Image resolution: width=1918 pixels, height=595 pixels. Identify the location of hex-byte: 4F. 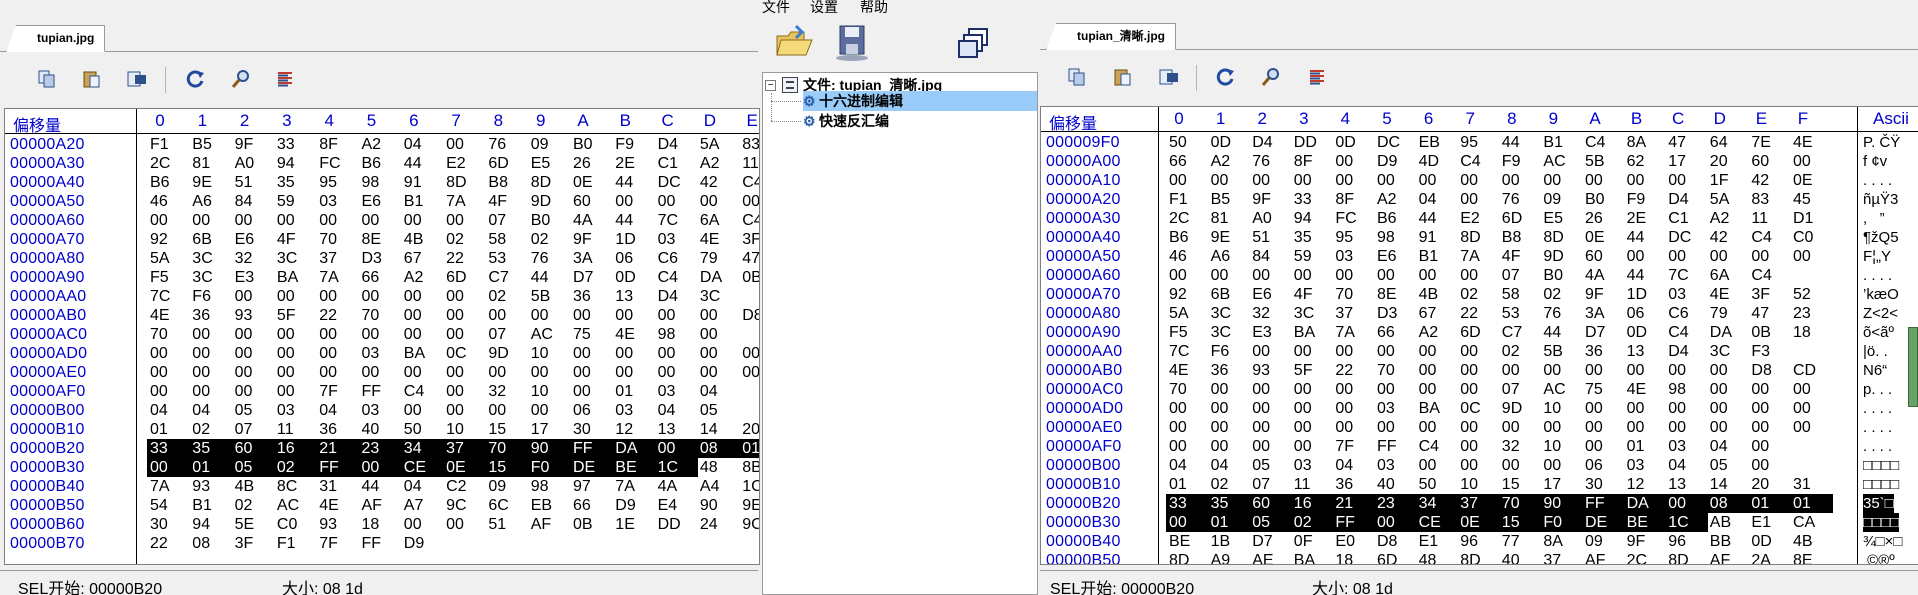
(295, 239).